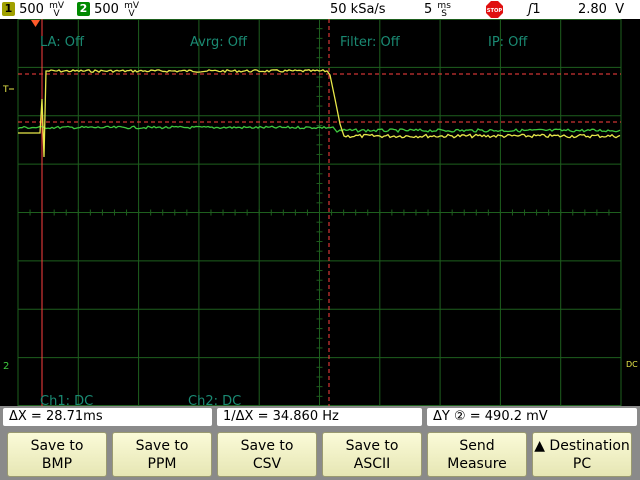  What do you see at coordinates (57, 9) in the screenshot?
I see `channel1-scale-unit: mV V` at bounding box center [57, 9].